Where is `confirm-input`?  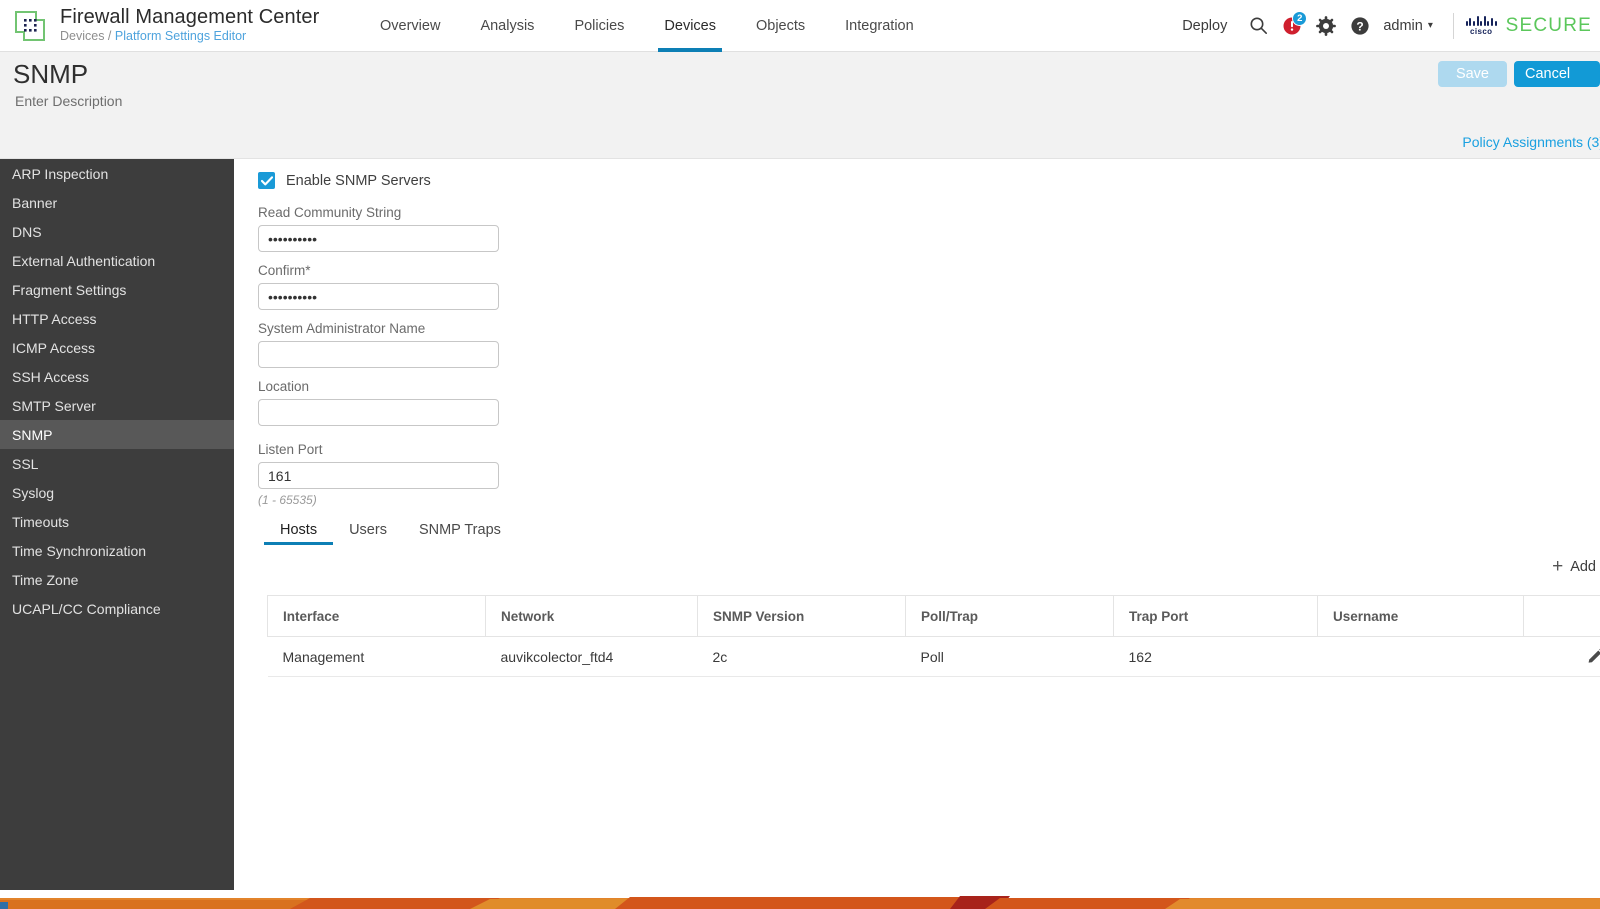
confirm-input is located at coordinates (378, 296).